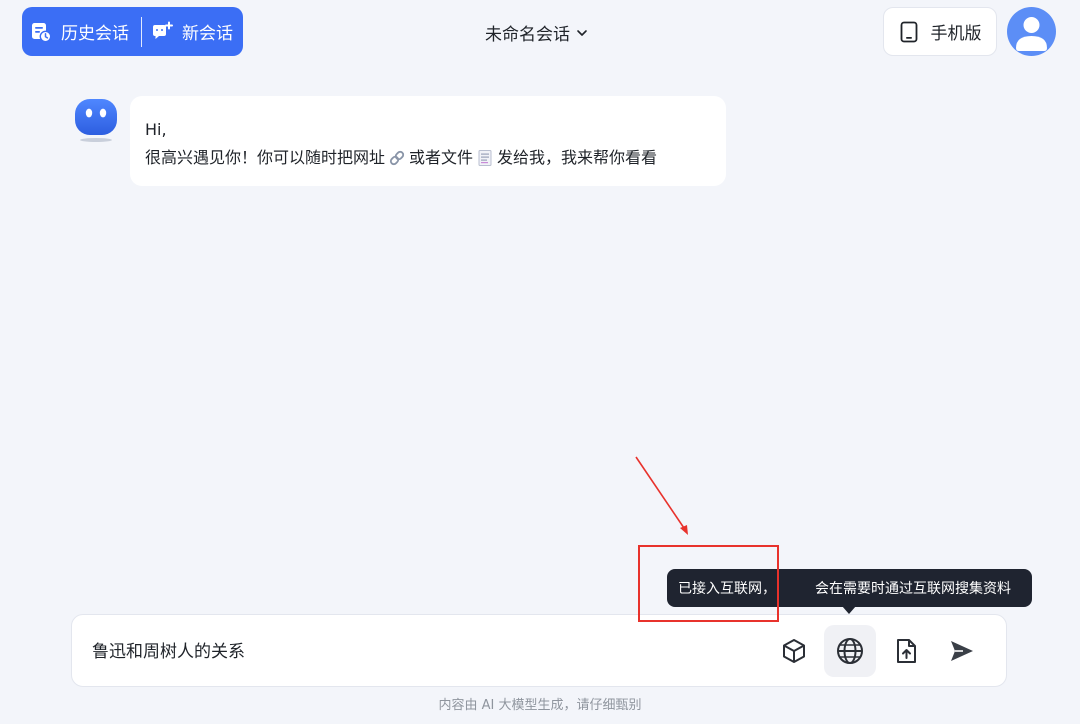 The height and width of the screenshot is (724, 1080). What do you see at coordinates (727, 589) in the screenshot?
I see `tooltip-text-1: 已接入互联网，` at bounding box center [727, 589].